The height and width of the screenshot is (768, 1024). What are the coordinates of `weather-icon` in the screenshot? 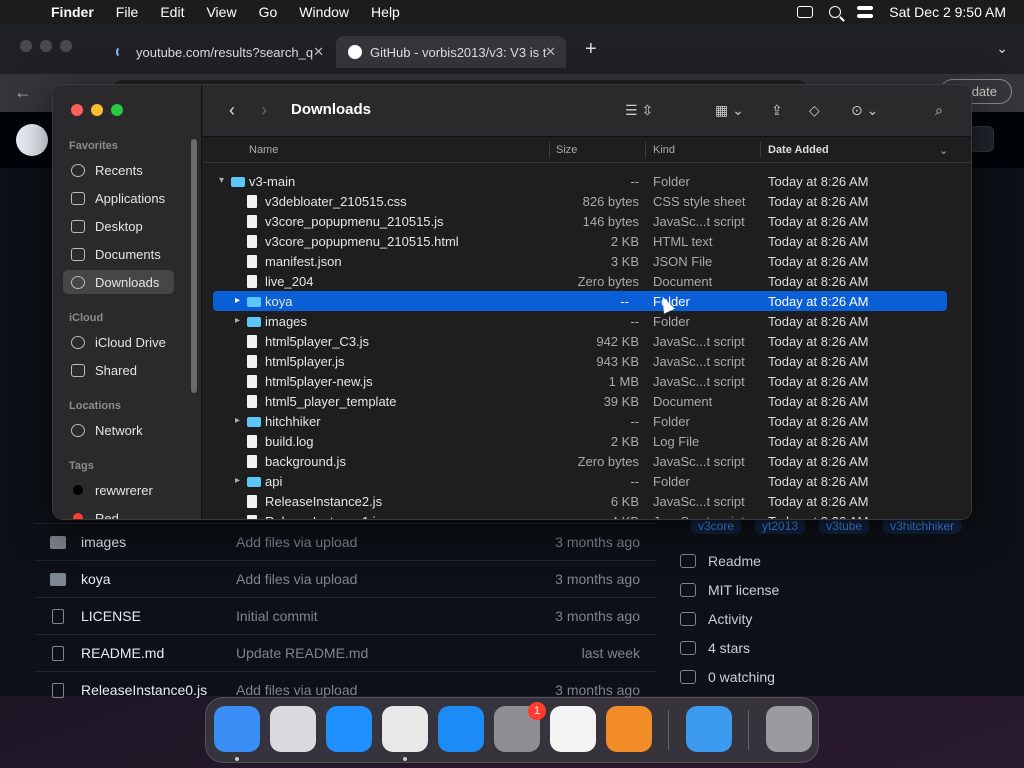 It's located at (709, 729).